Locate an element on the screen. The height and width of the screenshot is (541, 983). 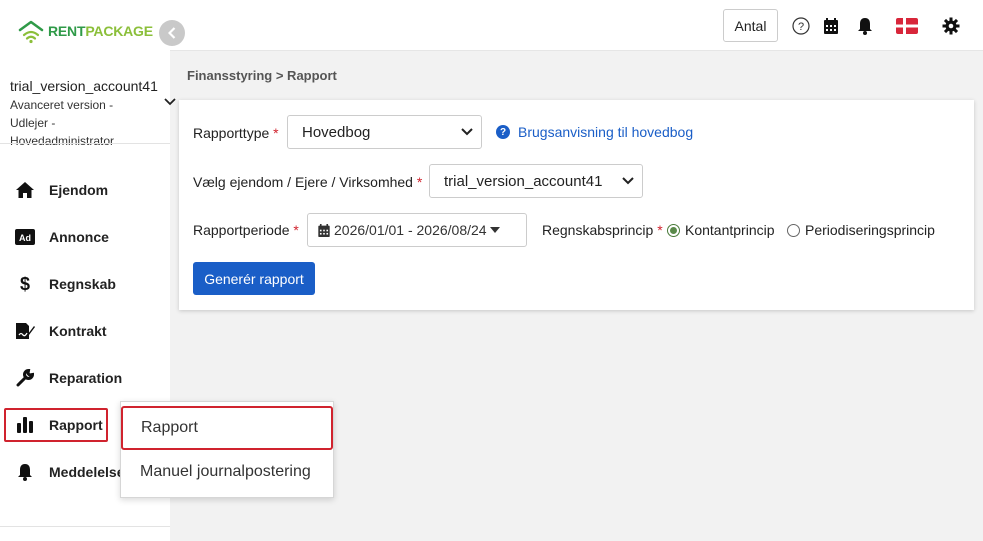
breadcrumb: Finansstyring > Rapport is located at coordinates (262, 75).